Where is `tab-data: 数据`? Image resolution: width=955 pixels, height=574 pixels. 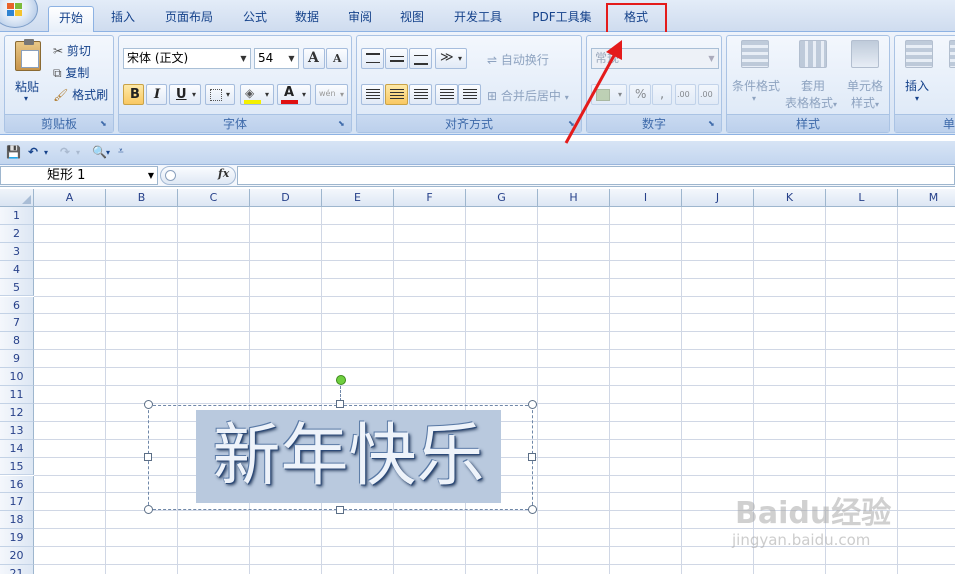 tab-data: 数据 is located at coordinates (307, 19).